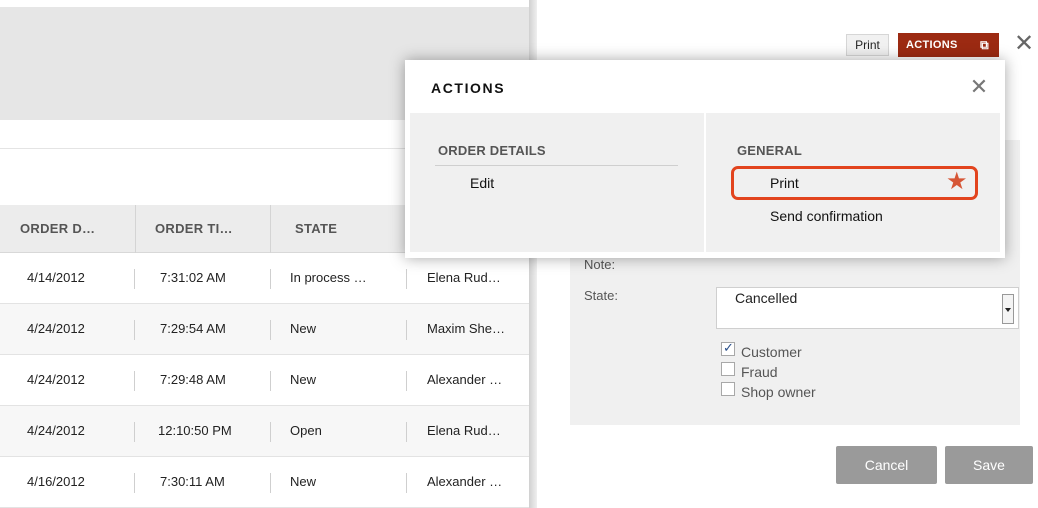 This screenshot has width=1038, height=508. Describe the element at coordinates (728, 389) in the screenshot. I see `shop-owner-checkbox` at that location.